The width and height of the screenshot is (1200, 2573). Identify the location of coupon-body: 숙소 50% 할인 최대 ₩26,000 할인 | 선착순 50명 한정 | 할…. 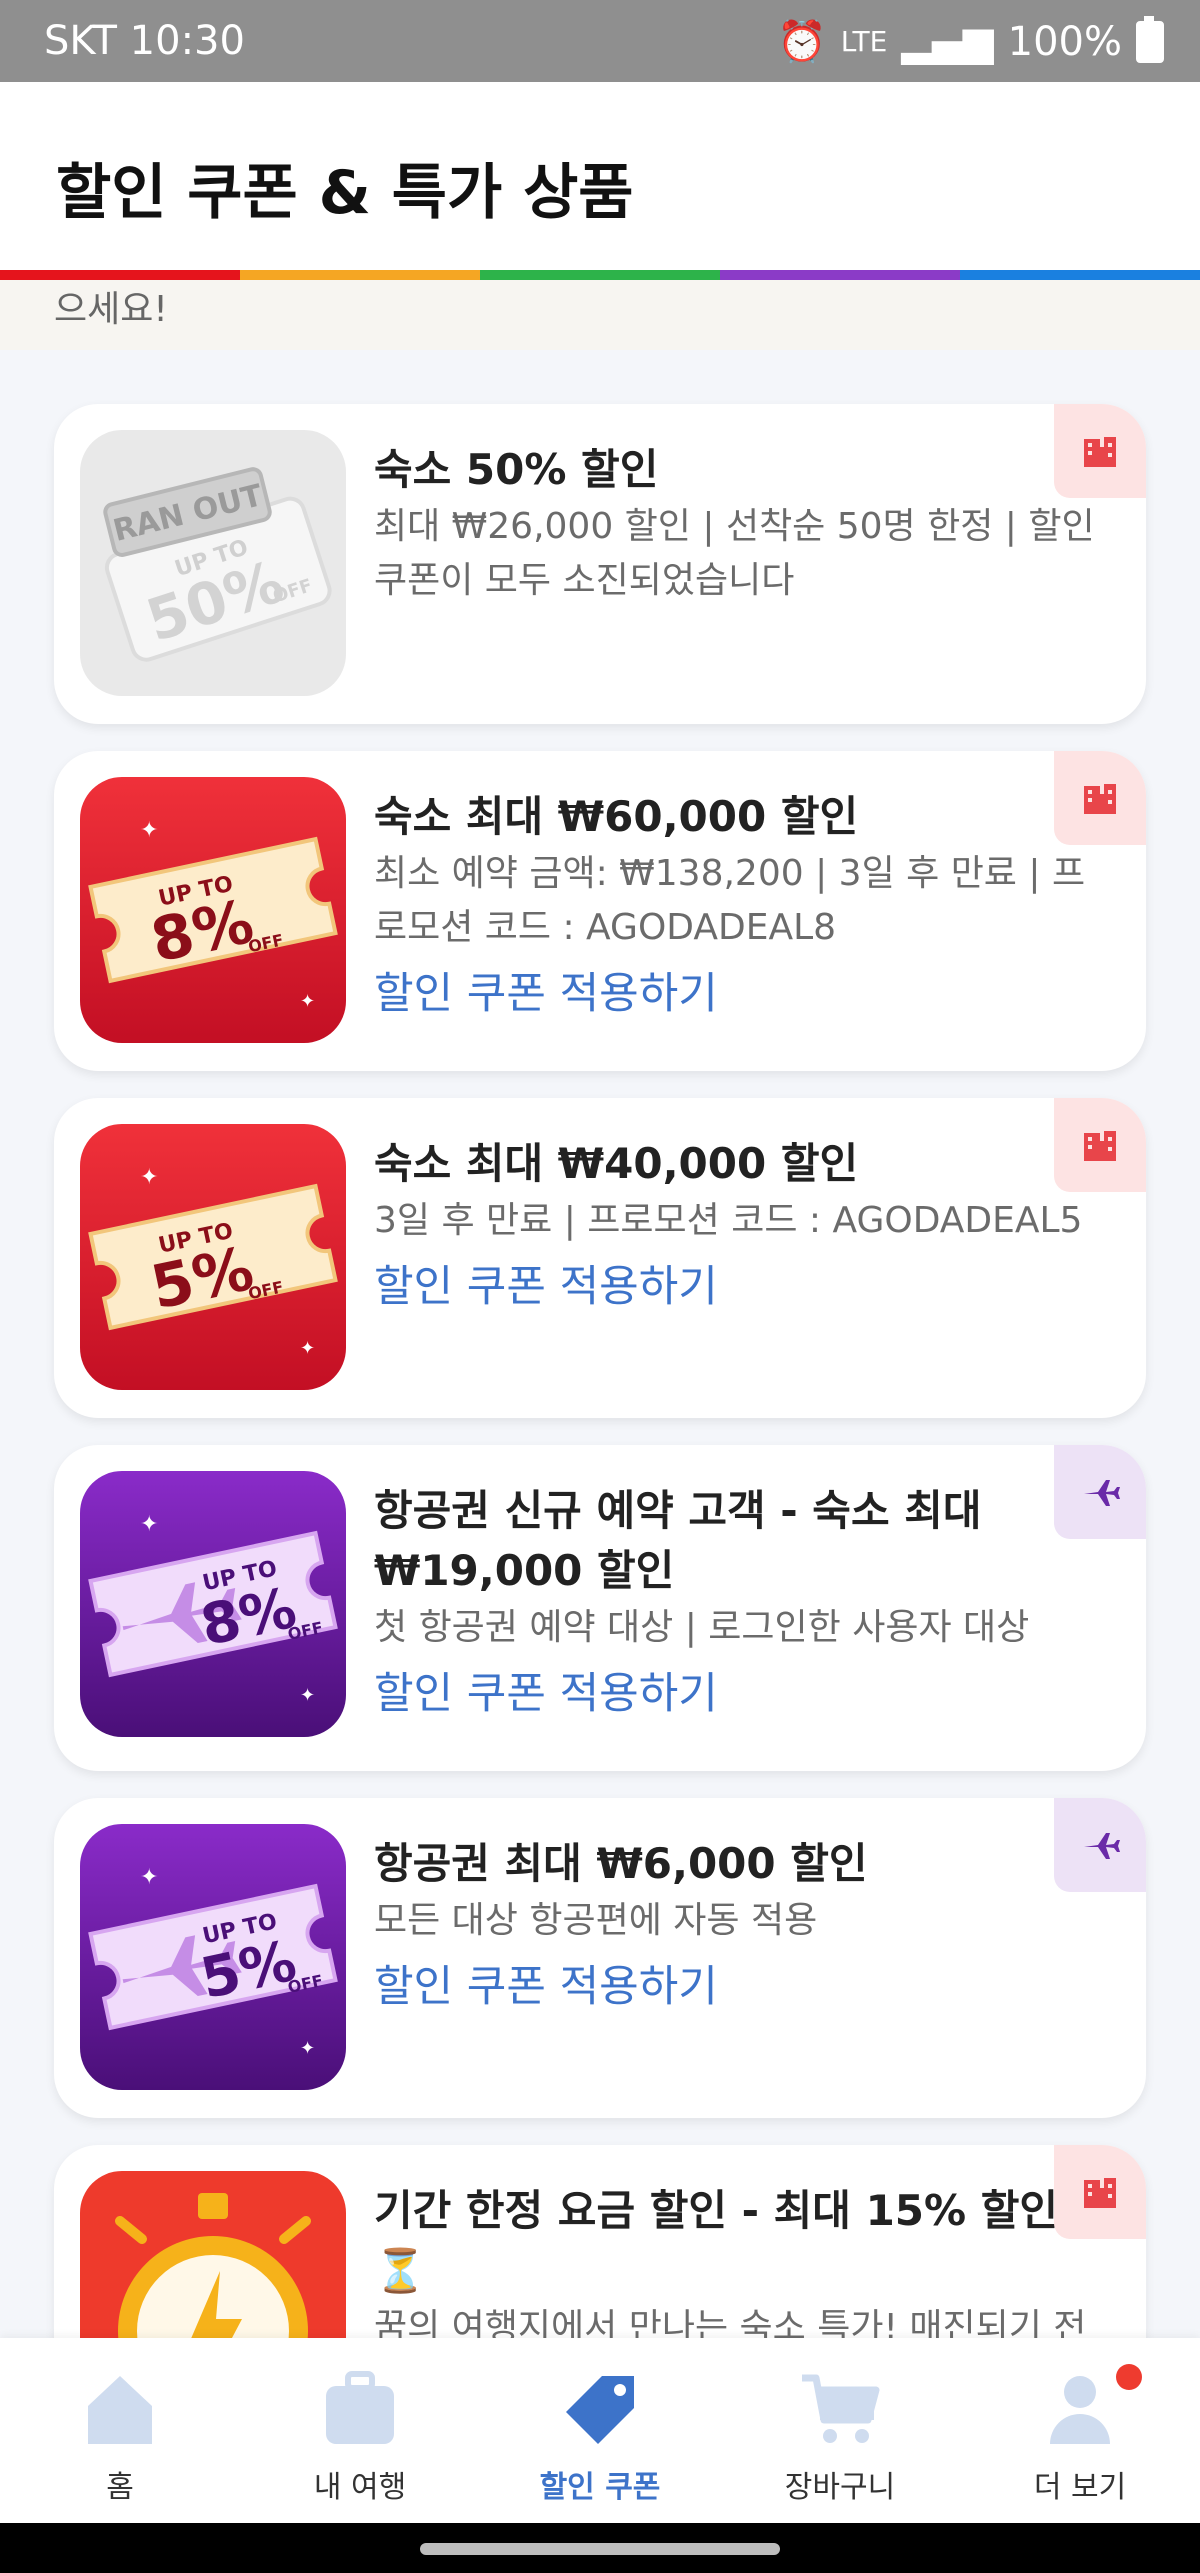
(740, 524).